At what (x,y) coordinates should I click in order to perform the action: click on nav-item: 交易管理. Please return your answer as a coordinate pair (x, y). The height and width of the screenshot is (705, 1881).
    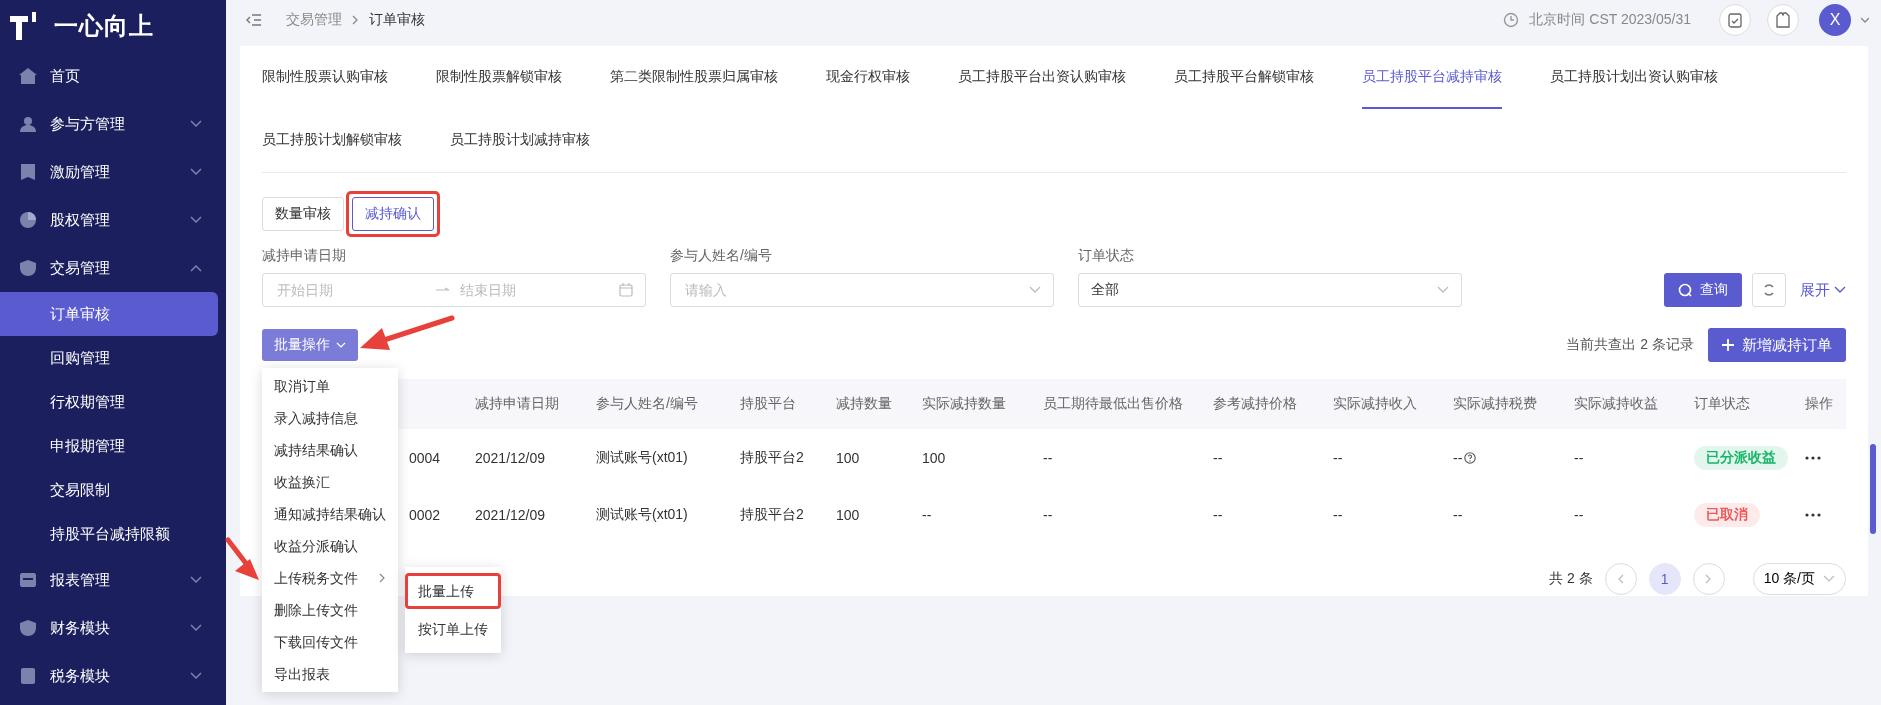
    Looking at the image, I should click on (113, 268).